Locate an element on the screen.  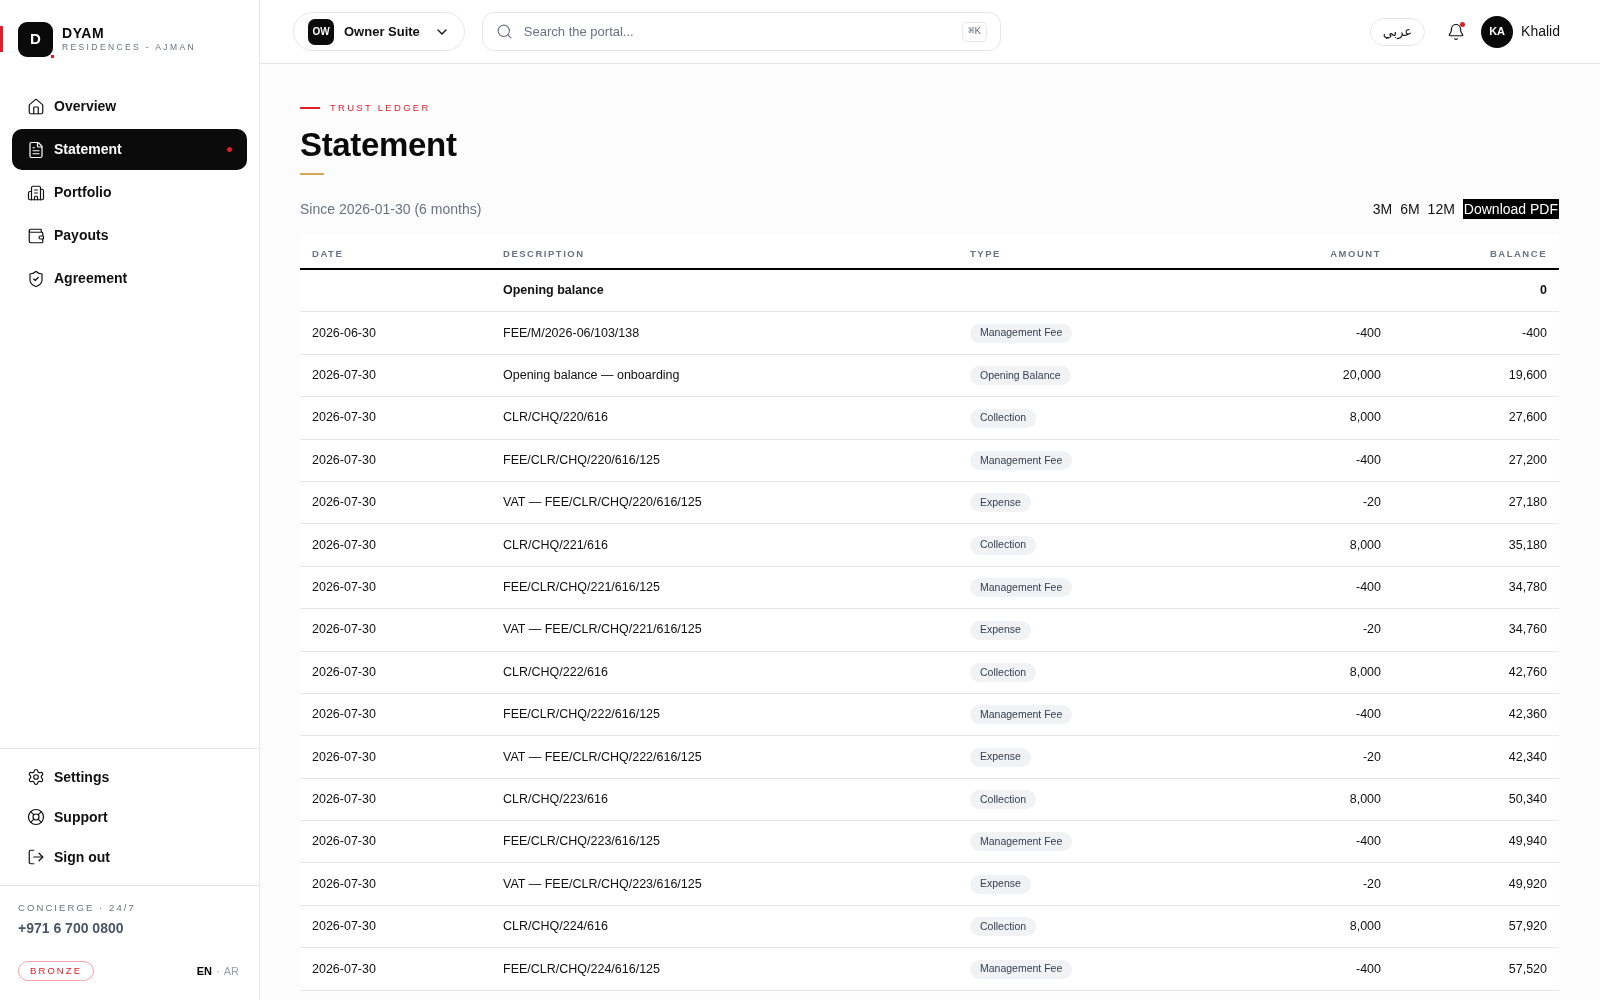
user-name: Khalid is located at coordinates (1540, 31).